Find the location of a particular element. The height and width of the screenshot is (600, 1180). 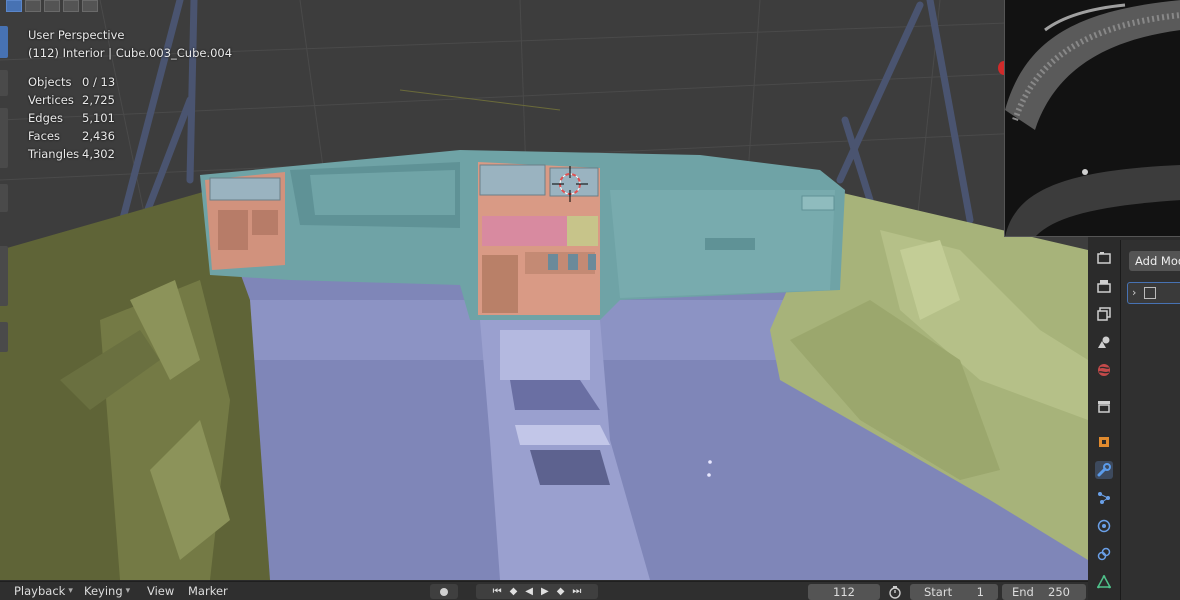

modifier-type-icon is located at coordinates (1150, 293).